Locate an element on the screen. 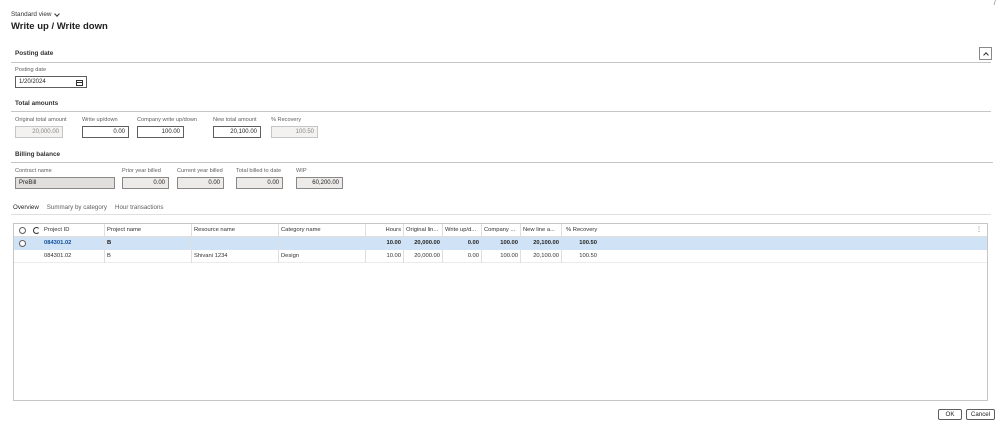  section-total-amounts: Total amounts is located at coordinates (36, 103).